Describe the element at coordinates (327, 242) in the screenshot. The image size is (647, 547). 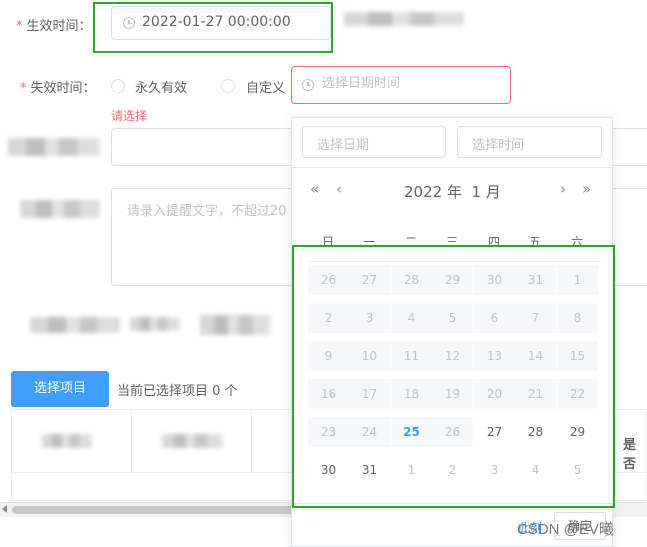
I see `weekday-label: 日` at that location.